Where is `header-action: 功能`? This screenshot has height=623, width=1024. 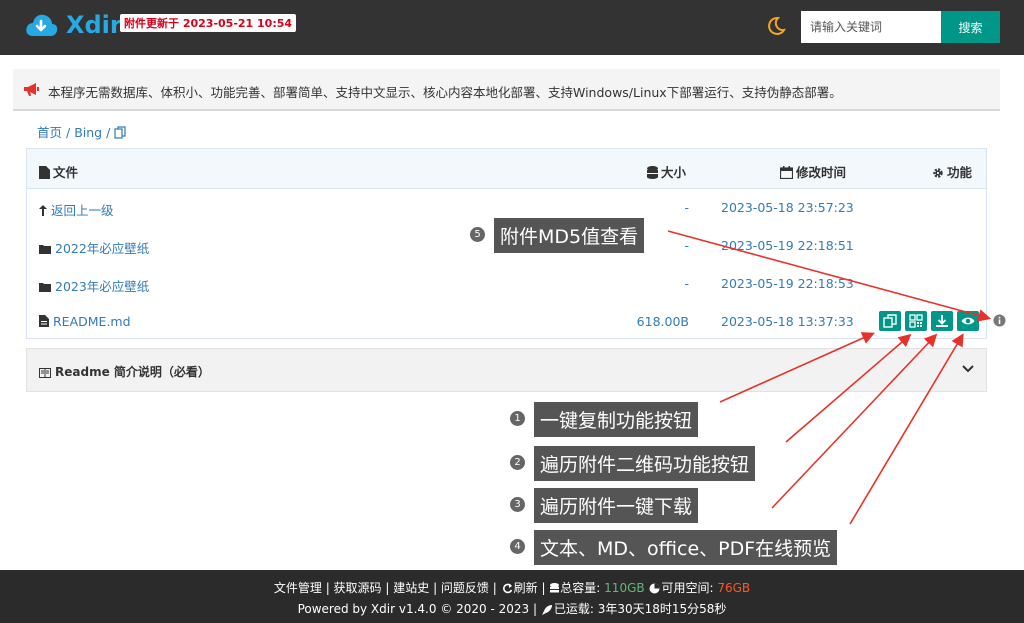 header-action: 功能 is located at coordinates (952, 171).